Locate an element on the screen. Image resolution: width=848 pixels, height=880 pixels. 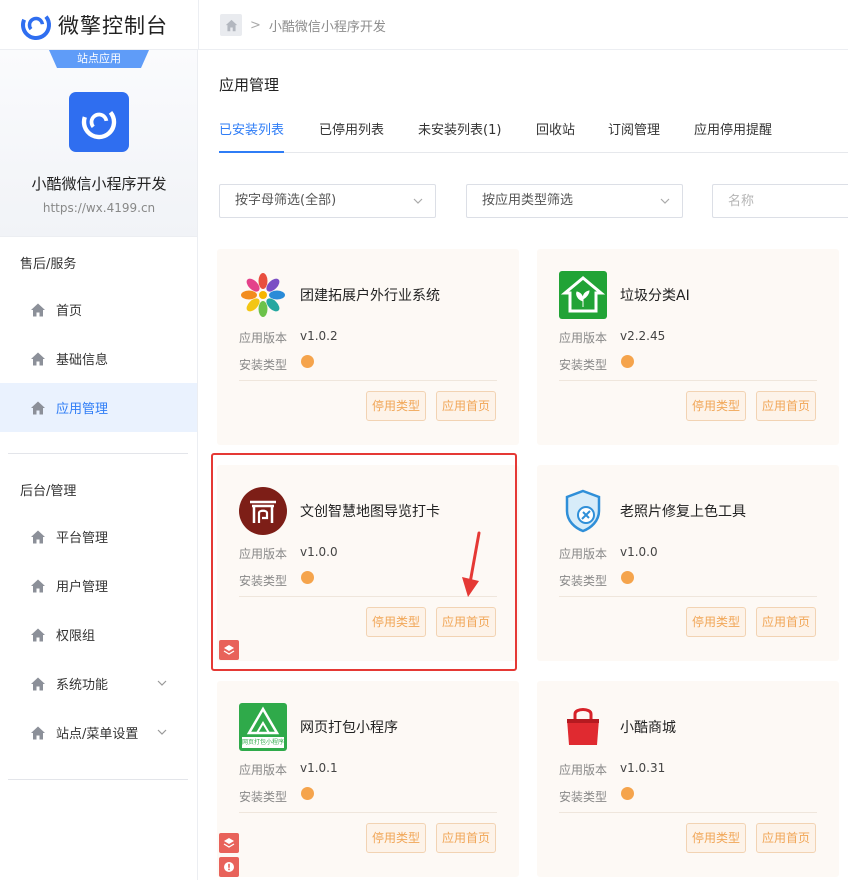
sidebar-item-site-menu: 站点/菜单设置 is located at coordinates (98, 732).